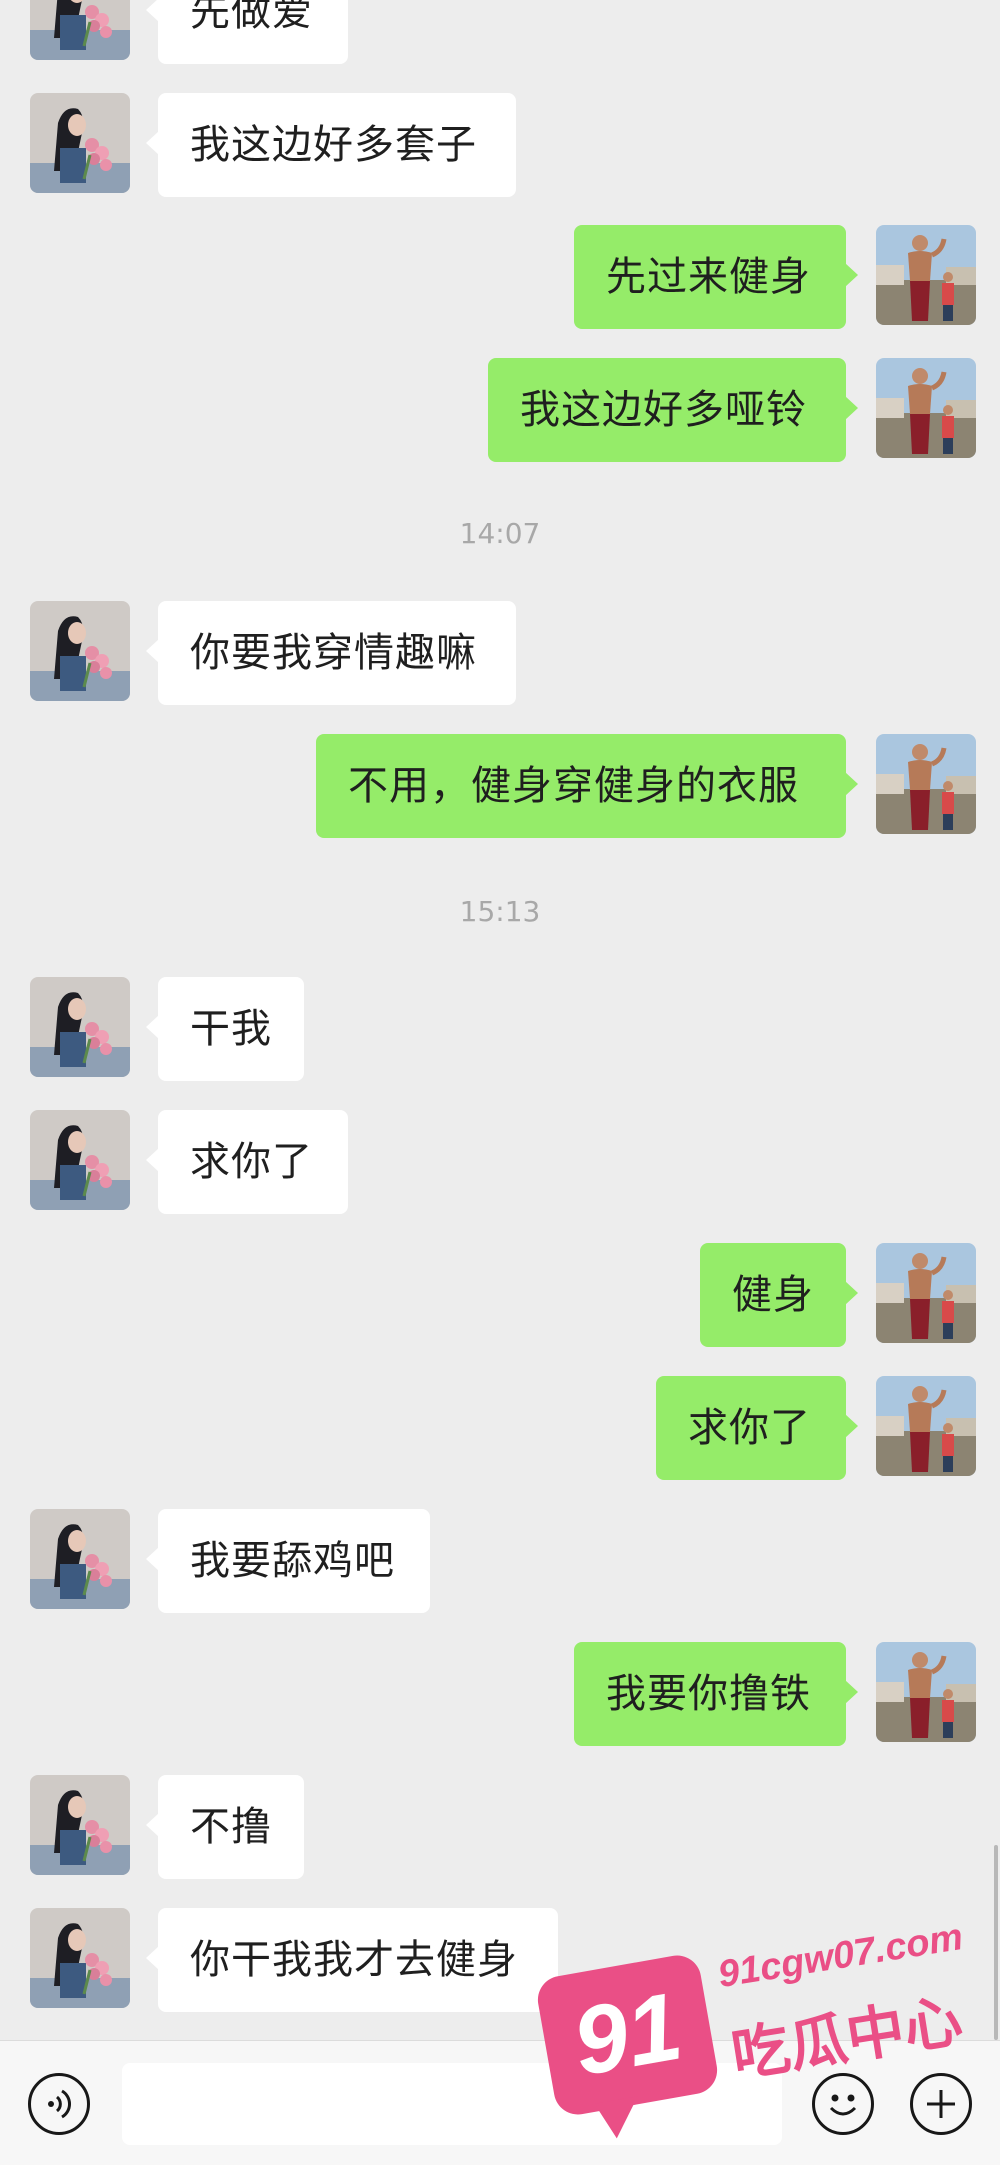  What do you see at coordinates (500, 1561) in the screenshot?
I see `message-row-incoming: 我要舔鸡吧` at bounding box center [500, 1561].